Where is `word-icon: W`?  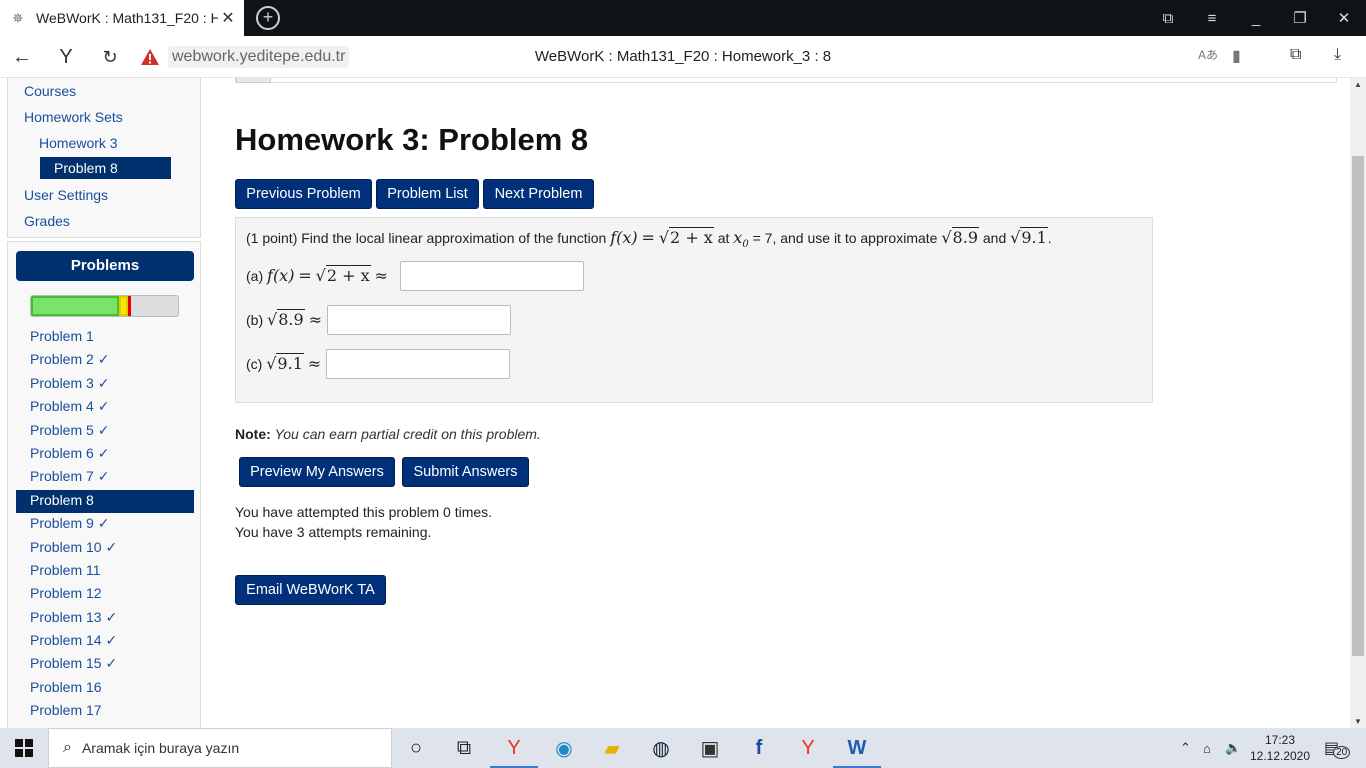
word-icon: W is located at coordinates (857, 748).